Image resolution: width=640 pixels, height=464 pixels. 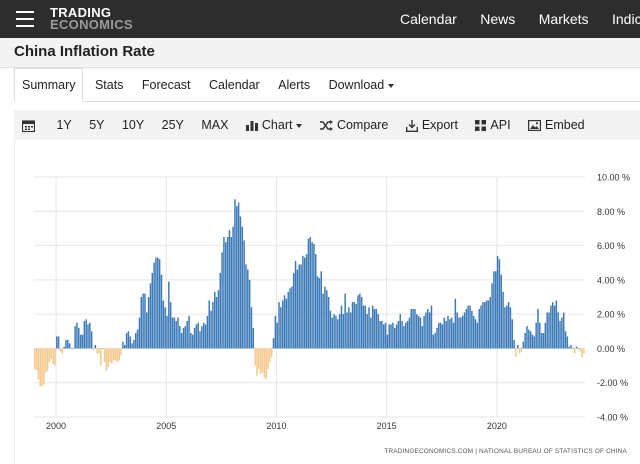 I want to click on compare-label: Compare, so click(x=362, y=125).